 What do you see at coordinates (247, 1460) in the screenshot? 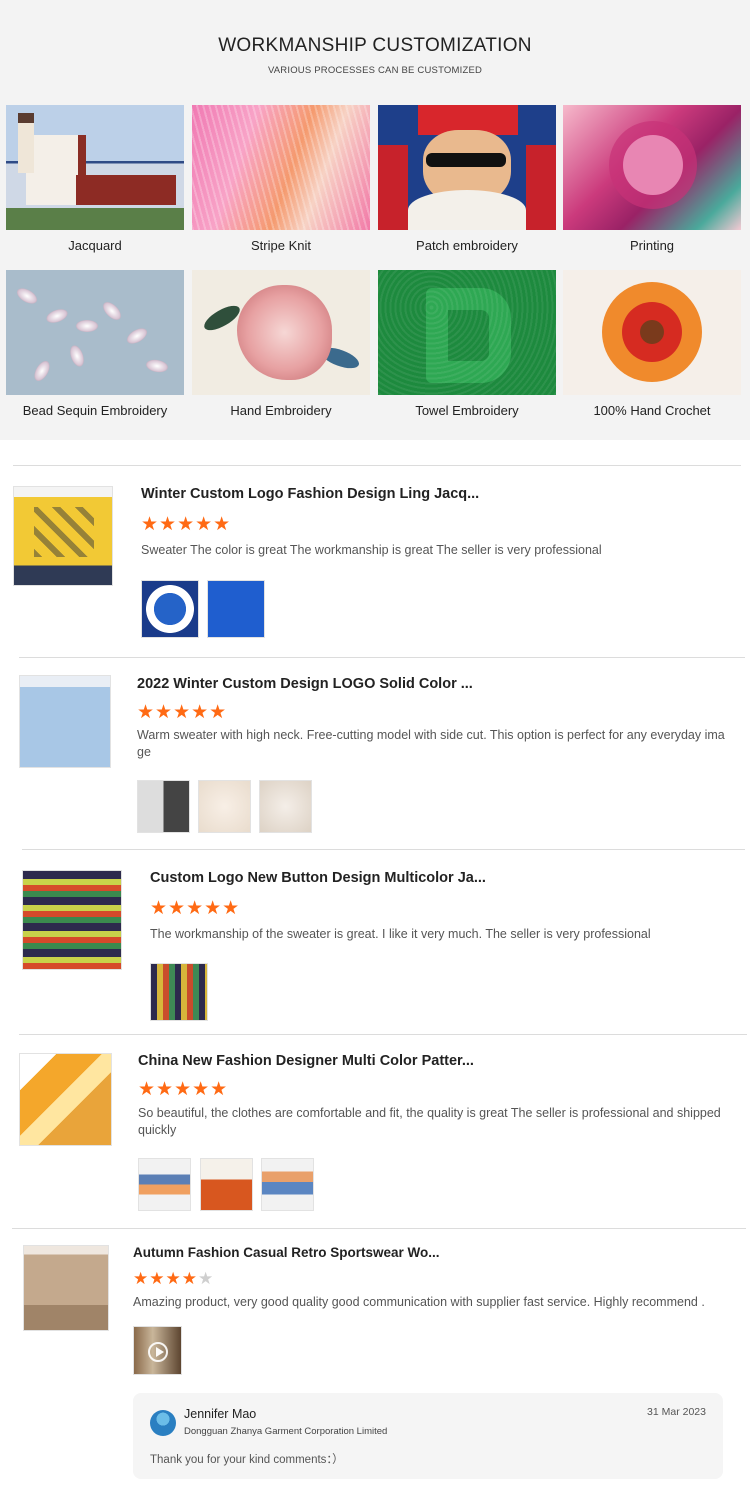
I see `reply-message: Thank you for your kind comments：）` at bounding box center [247, 1460].